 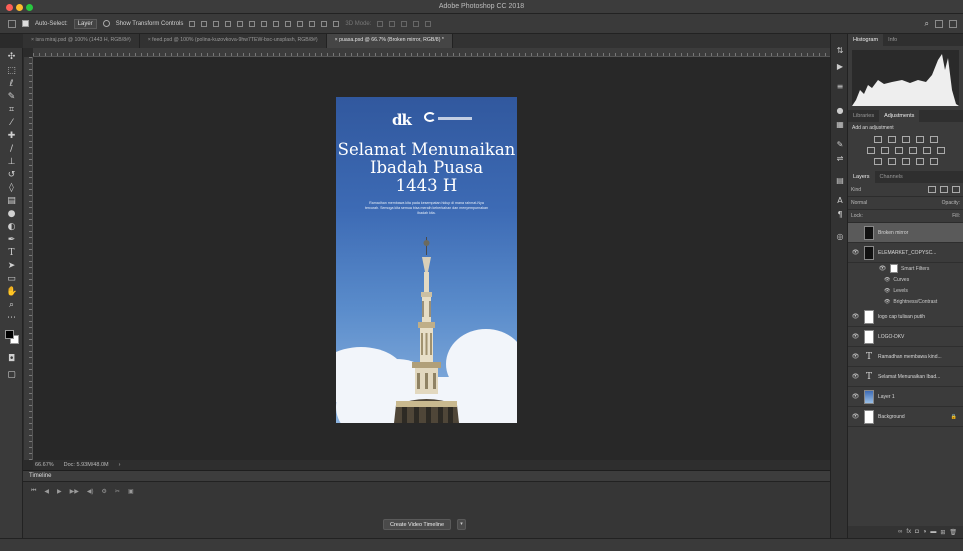 I want to click on 3d-roll-icon, so click(x=392, y=23).